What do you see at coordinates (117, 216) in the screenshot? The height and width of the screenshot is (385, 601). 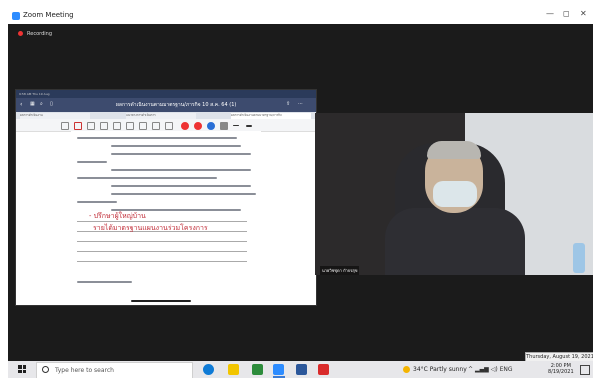 I see `handwritten-note: - ปรึกษาผู้ใหญ่บ้าน` at bounding box center [117, 216].